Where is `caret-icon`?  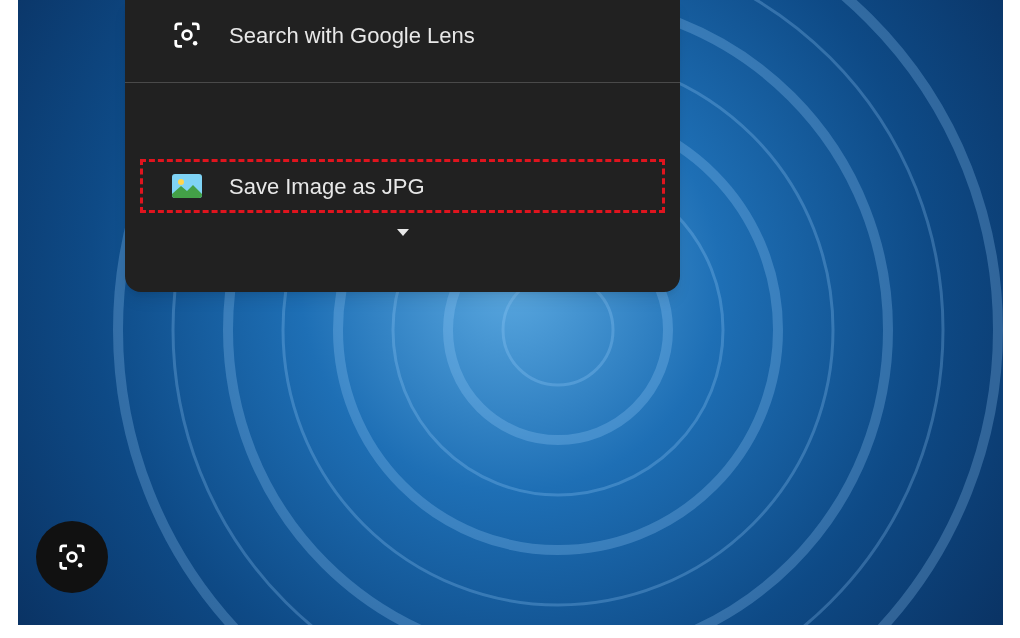 caret-icon is located at coordinates (402, 232).